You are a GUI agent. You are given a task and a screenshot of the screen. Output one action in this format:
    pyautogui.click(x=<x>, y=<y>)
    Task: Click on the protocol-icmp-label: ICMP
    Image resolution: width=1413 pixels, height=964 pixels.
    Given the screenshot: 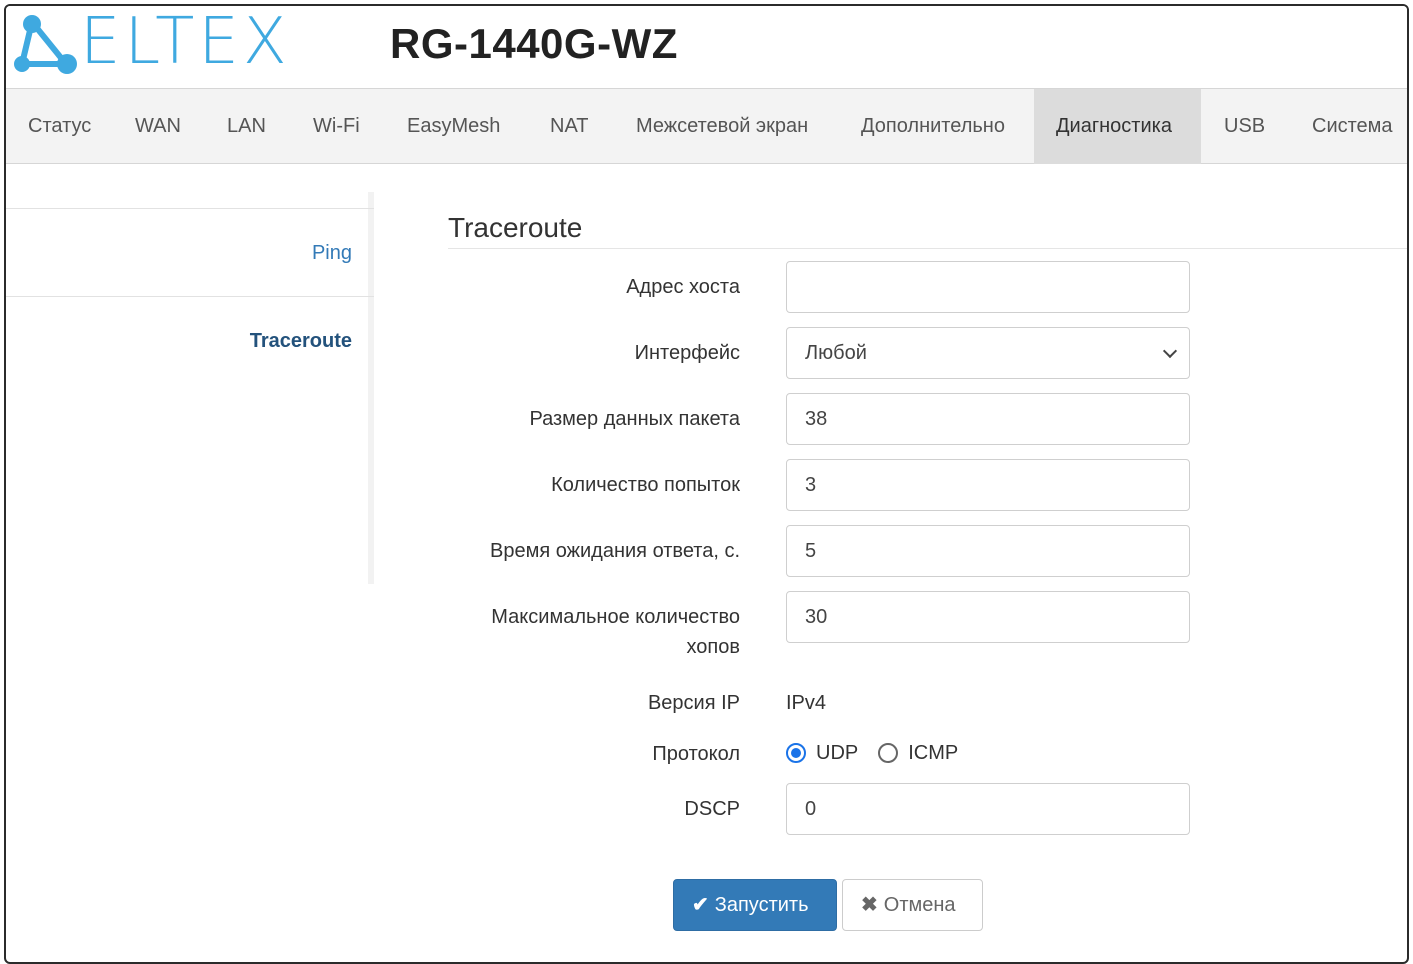 What is the action you would take?
    pyautogui.click(x=933, y=753)
    